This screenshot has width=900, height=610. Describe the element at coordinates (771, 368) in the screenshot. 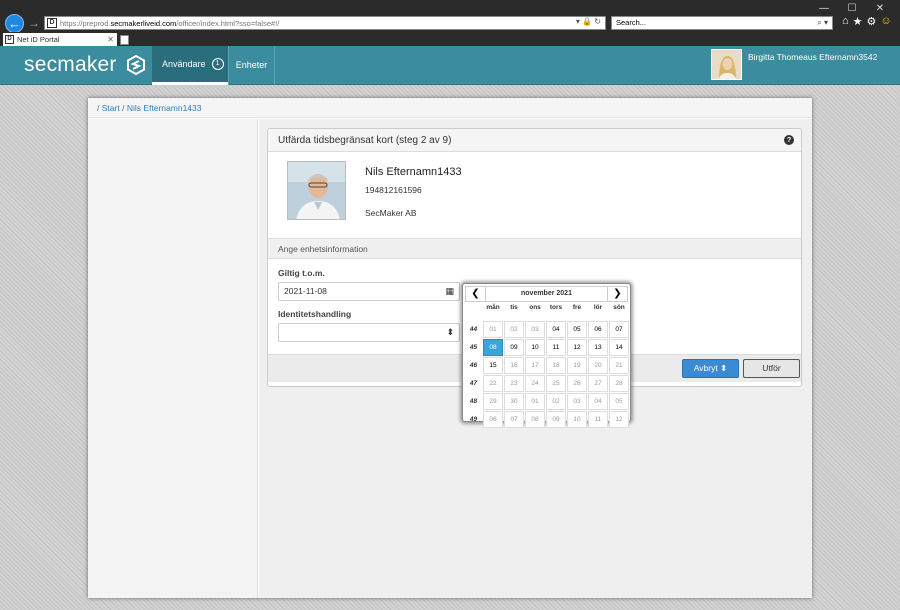

I see `run-button: Utför` at that location.